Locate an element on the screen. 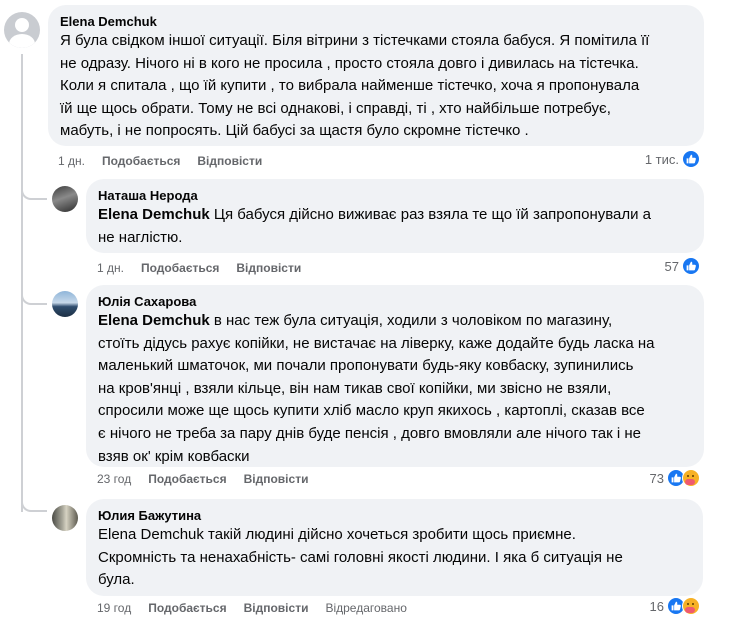 Image resolution: width=740 pixels, height=621 pixels. thread-line is located at coordinates (22, 283).